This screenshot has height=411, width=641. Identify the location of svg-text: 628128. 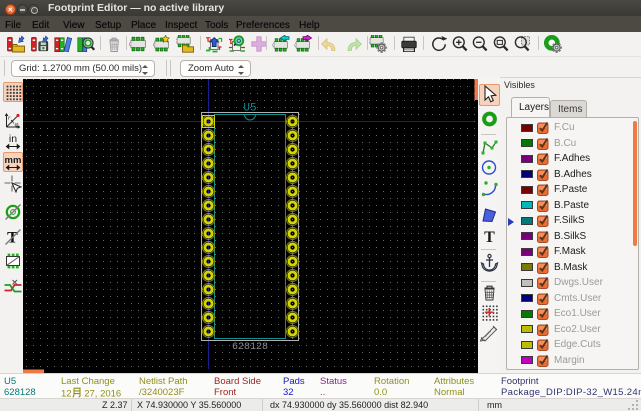
(250, 347).